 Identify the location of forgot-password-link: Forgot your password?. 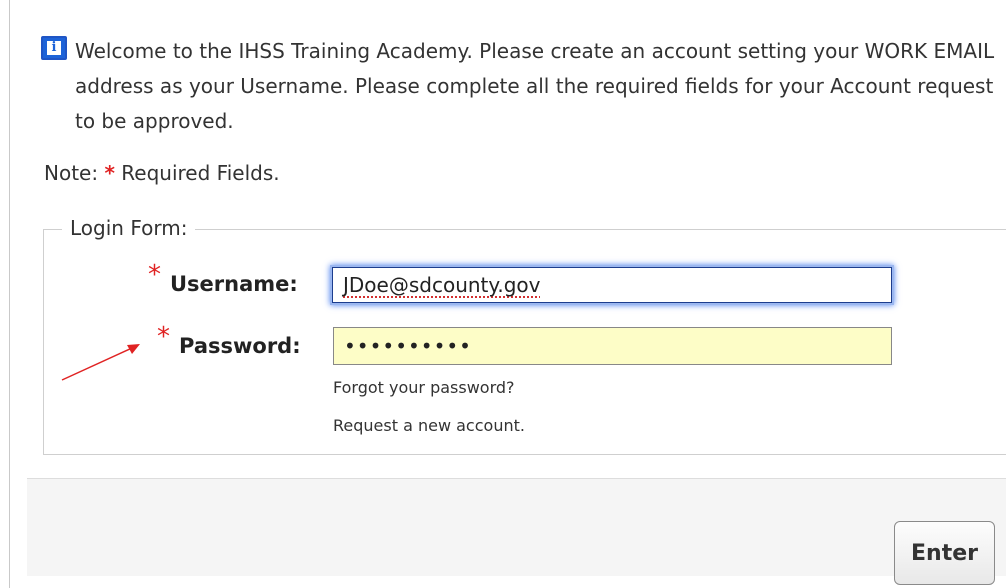
(424, 388).